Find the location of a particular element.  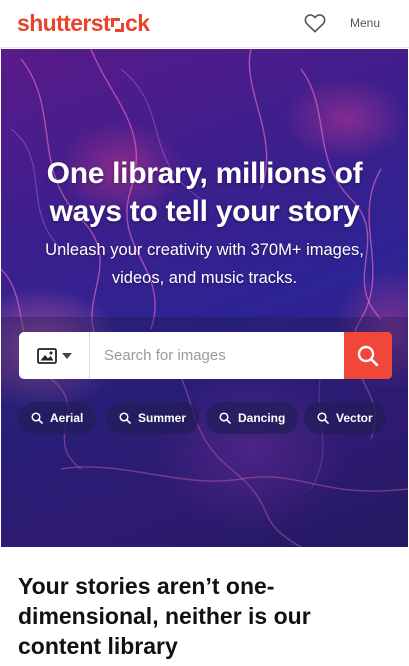

chip-vector: Vector is located at coordinates (345, 418).